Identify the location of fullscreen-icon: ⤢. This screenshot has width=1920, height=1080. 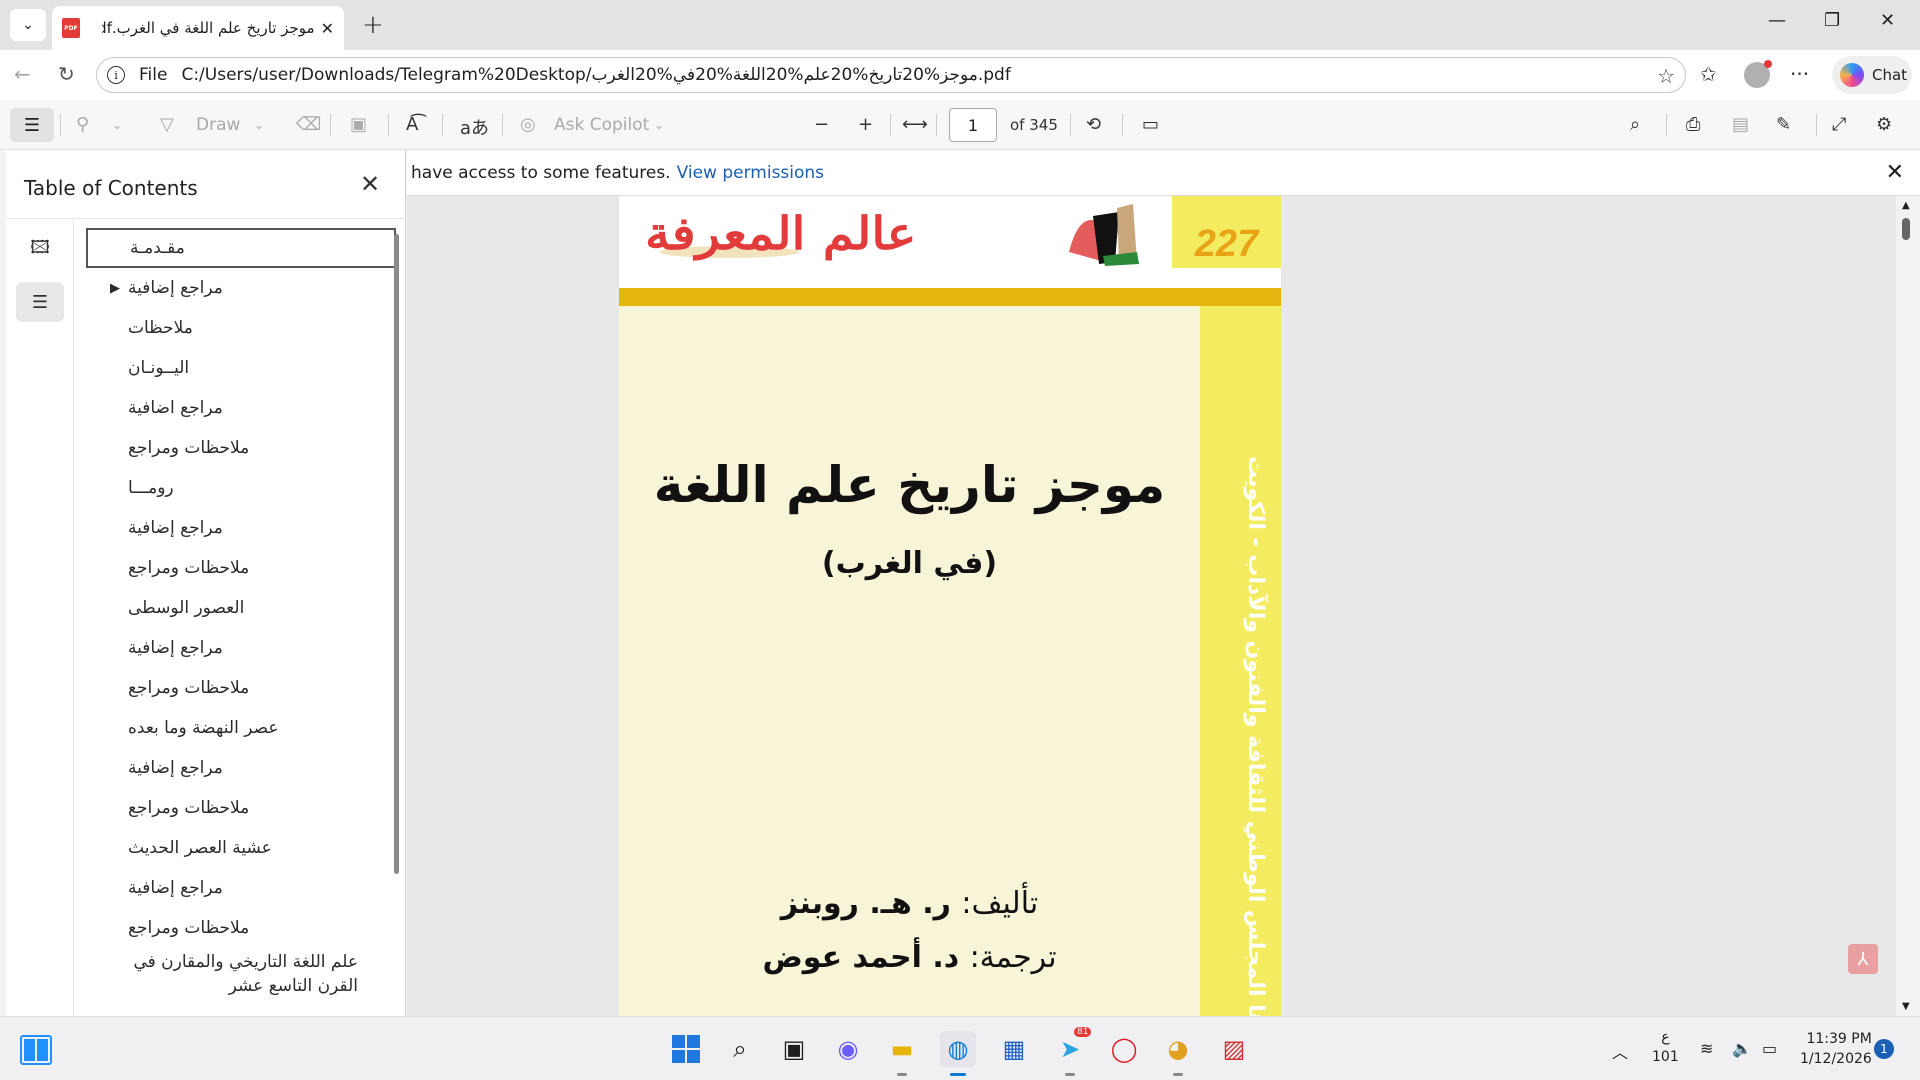
(1839, 124).